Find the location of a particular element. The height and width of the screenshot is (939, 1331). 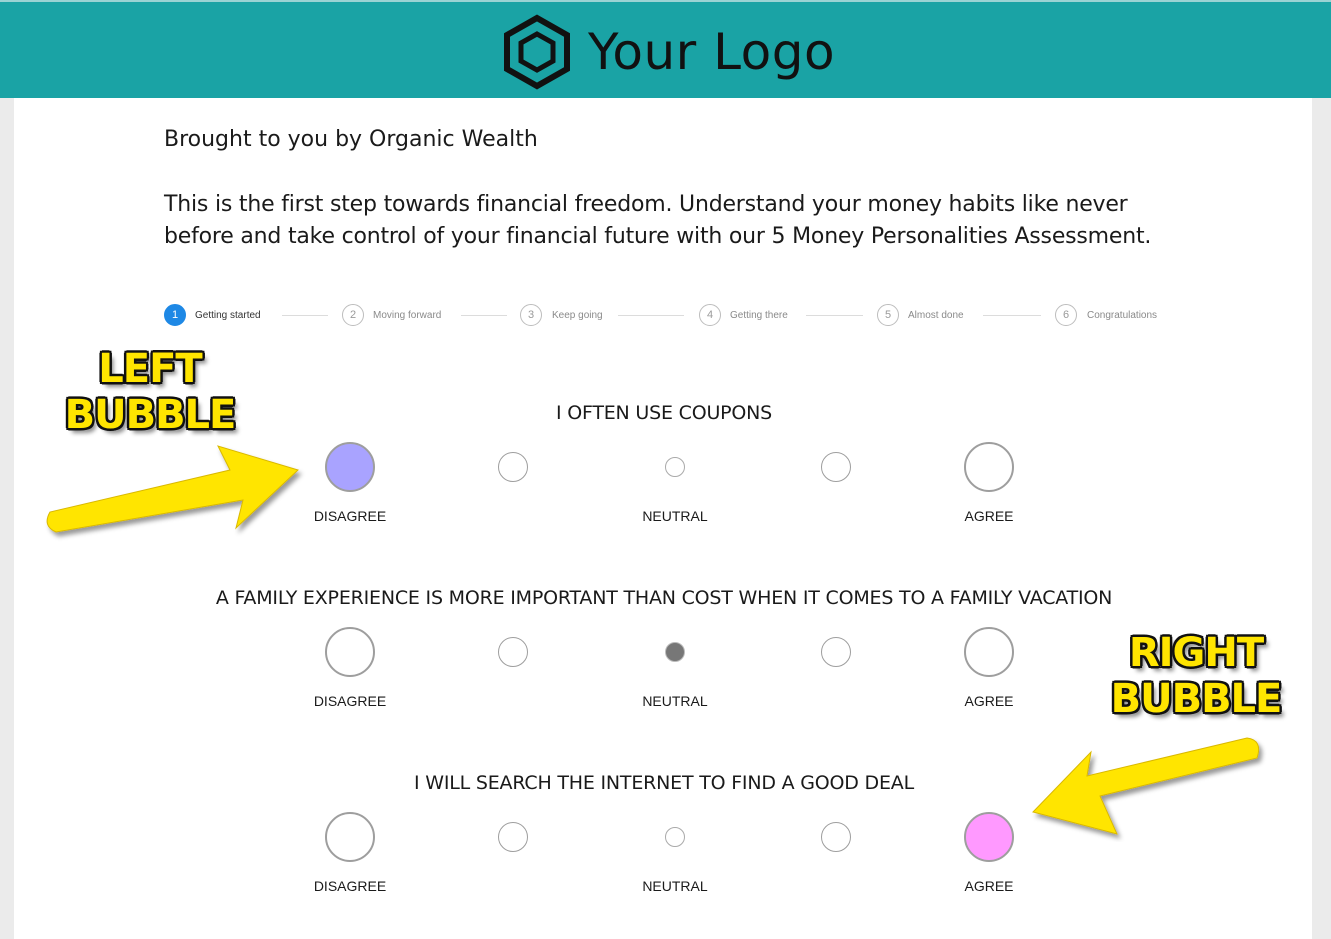

step-6-label: Congratulations is located at coordinates (1122, 315).